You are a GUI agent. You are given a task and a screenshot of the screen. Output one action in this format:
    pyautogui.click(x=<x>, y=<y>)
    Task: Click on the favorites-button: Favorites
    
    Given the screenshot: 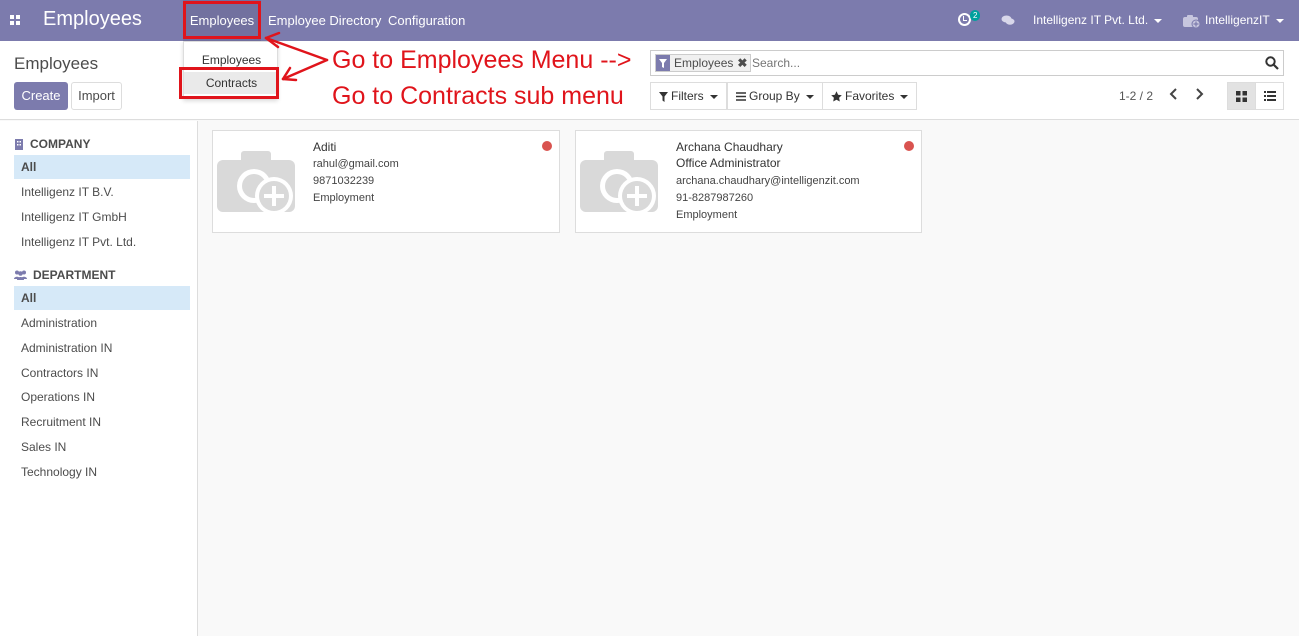 What is the action you would take?
    pyautogui.click(x=870, y=96)
    